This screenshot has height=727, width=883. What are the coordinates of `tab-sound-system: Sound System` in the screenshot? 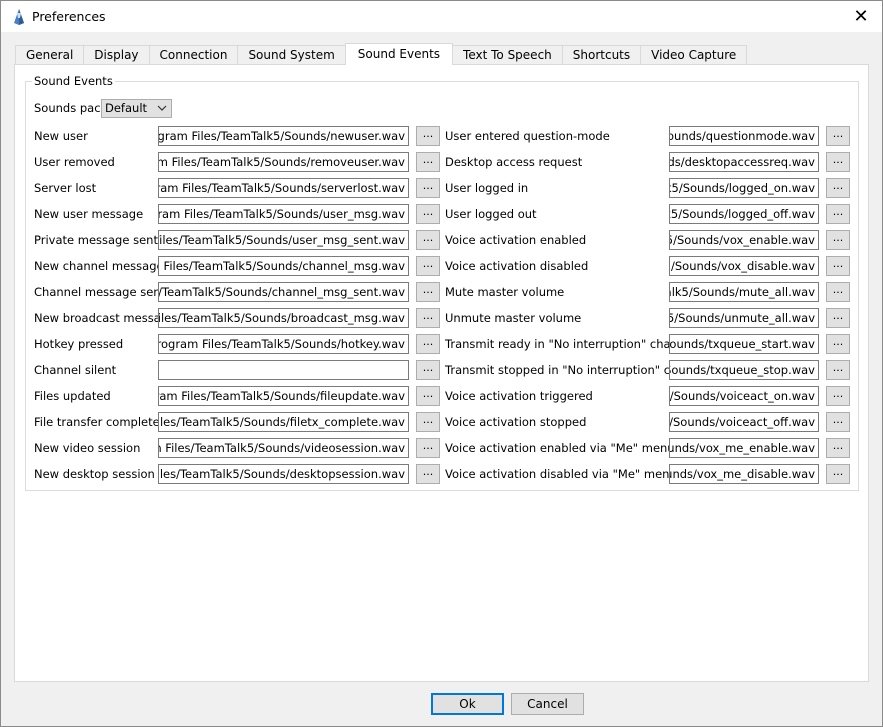 It's located at (291, 54).